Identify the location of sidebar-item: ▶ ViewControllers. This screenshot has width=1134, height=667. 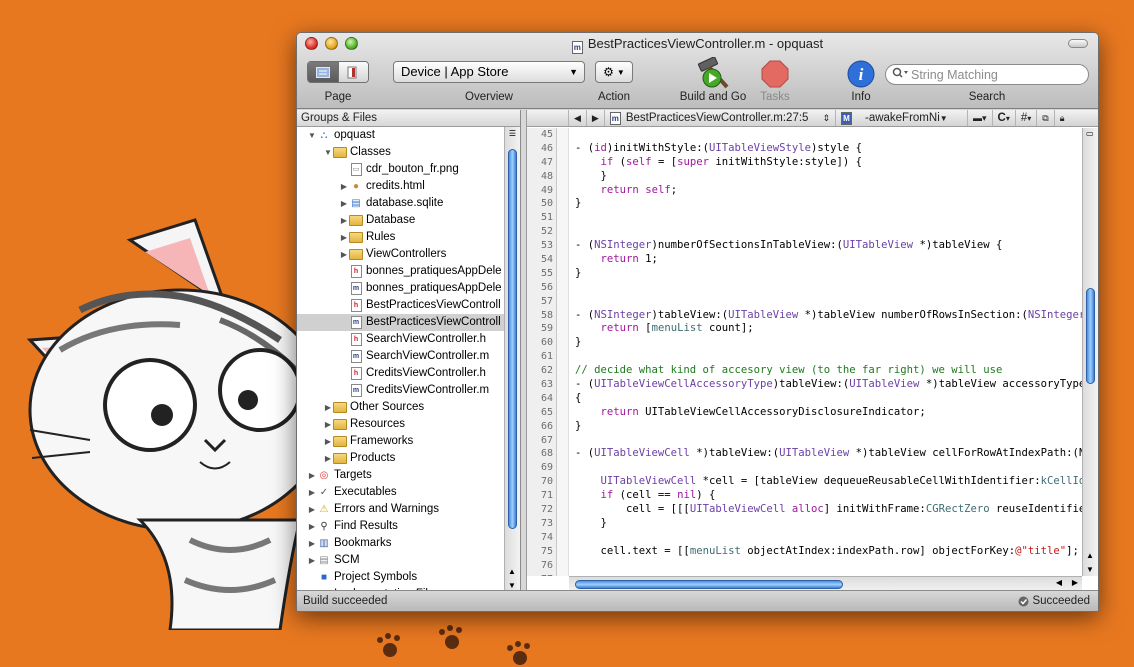
(400, 254).